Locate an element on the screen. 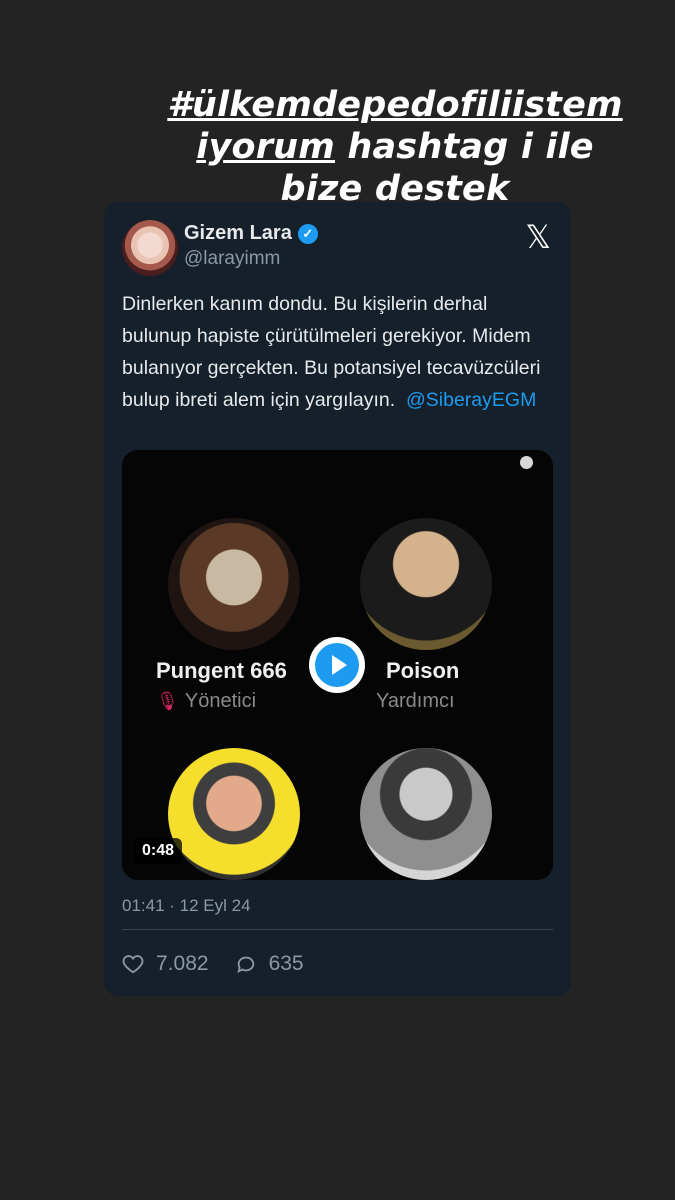  user2-name: Poison is located at coordinates (423, 670).